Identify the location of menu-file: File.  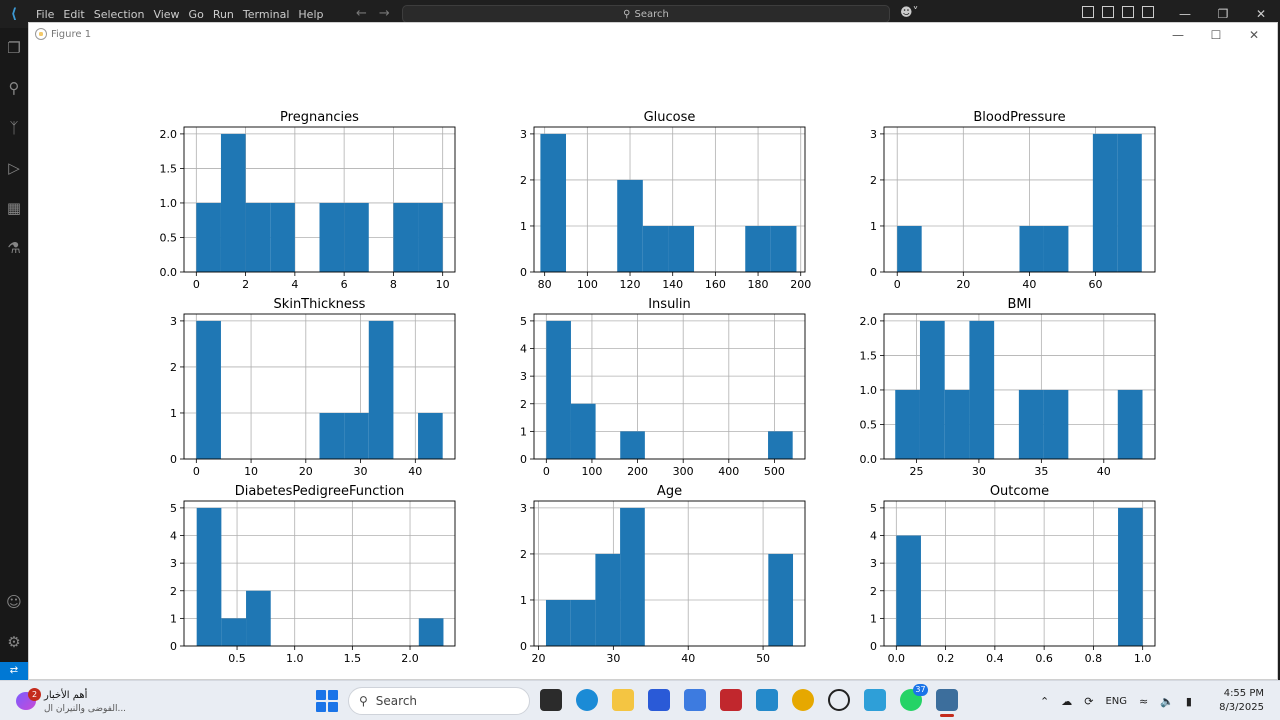
(48, 14).